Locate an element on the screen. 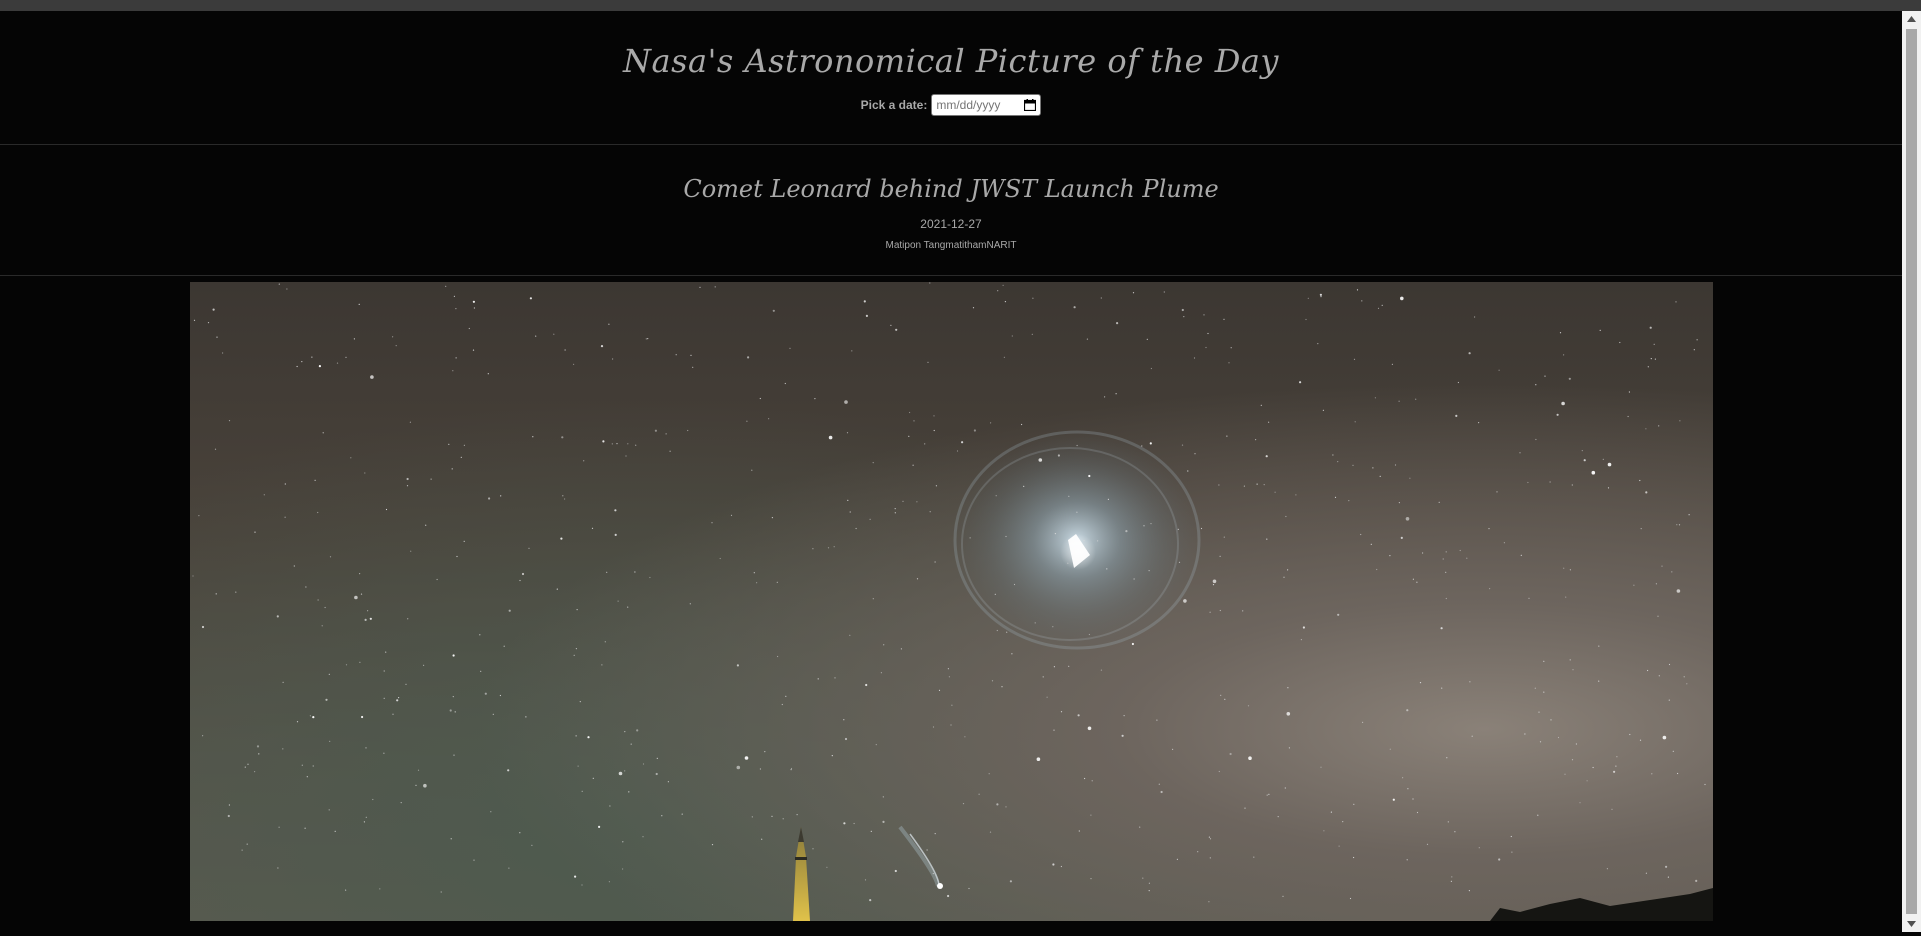 Image resolution: width=1921 pixels, height=936 pixels. scroll-up-arrow-icon is located at coordinates (1911, 19).